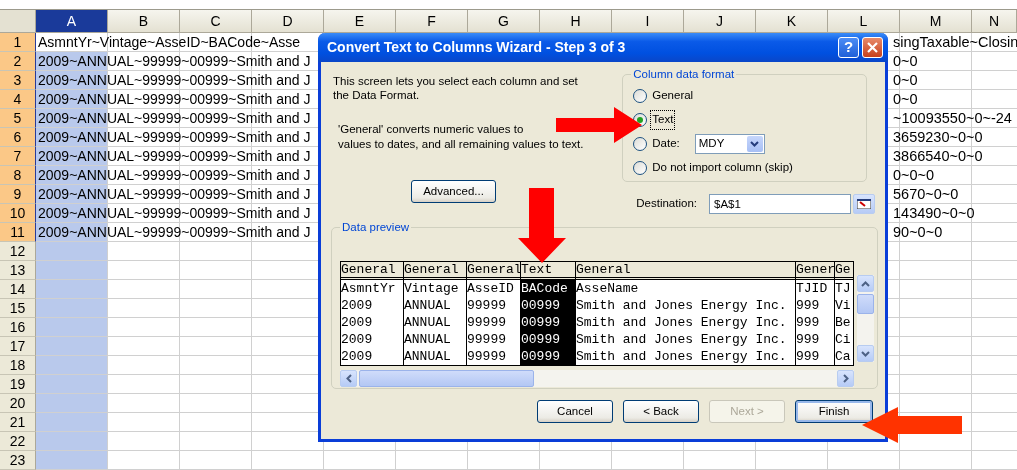 The width and height of the screenshot is (1017, 470). What do you see at coordinates (18, 441) in the screenshot?
I see `row-header: 22` at bounding box center [18, 441].